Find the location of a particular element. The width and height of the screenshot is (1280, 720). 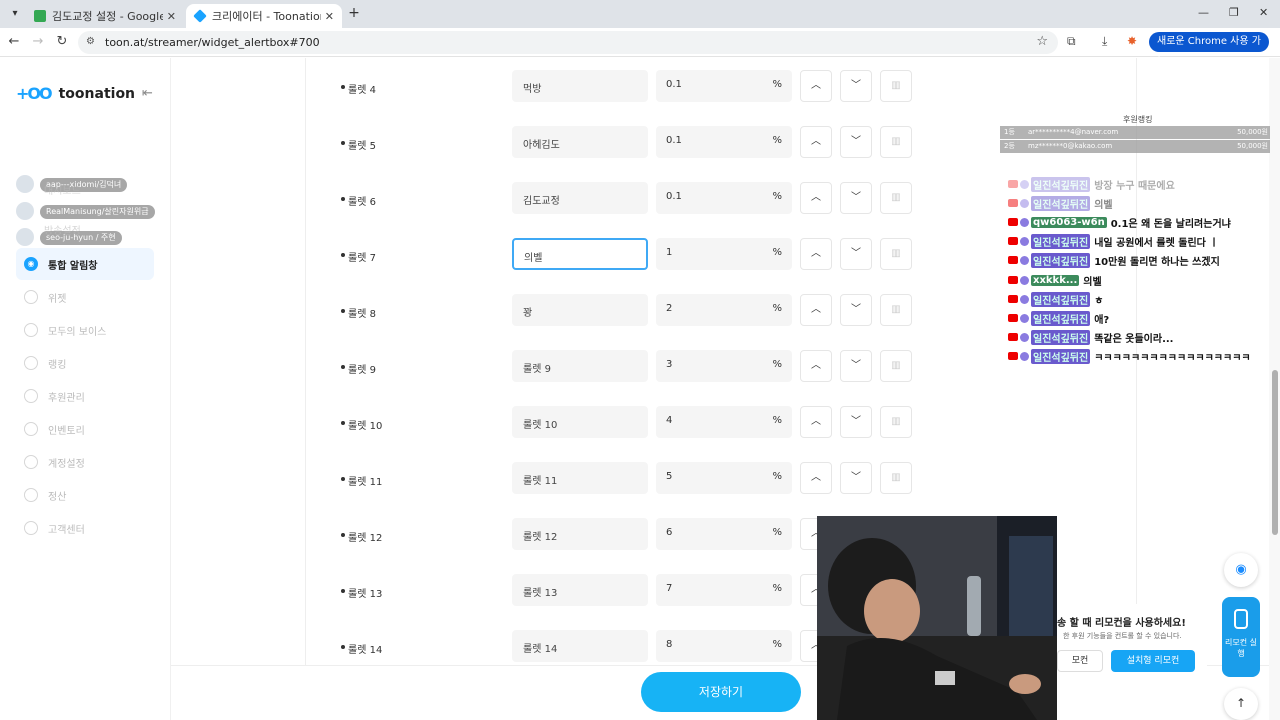

overlay-avatar is located at coordinates (25, 237).